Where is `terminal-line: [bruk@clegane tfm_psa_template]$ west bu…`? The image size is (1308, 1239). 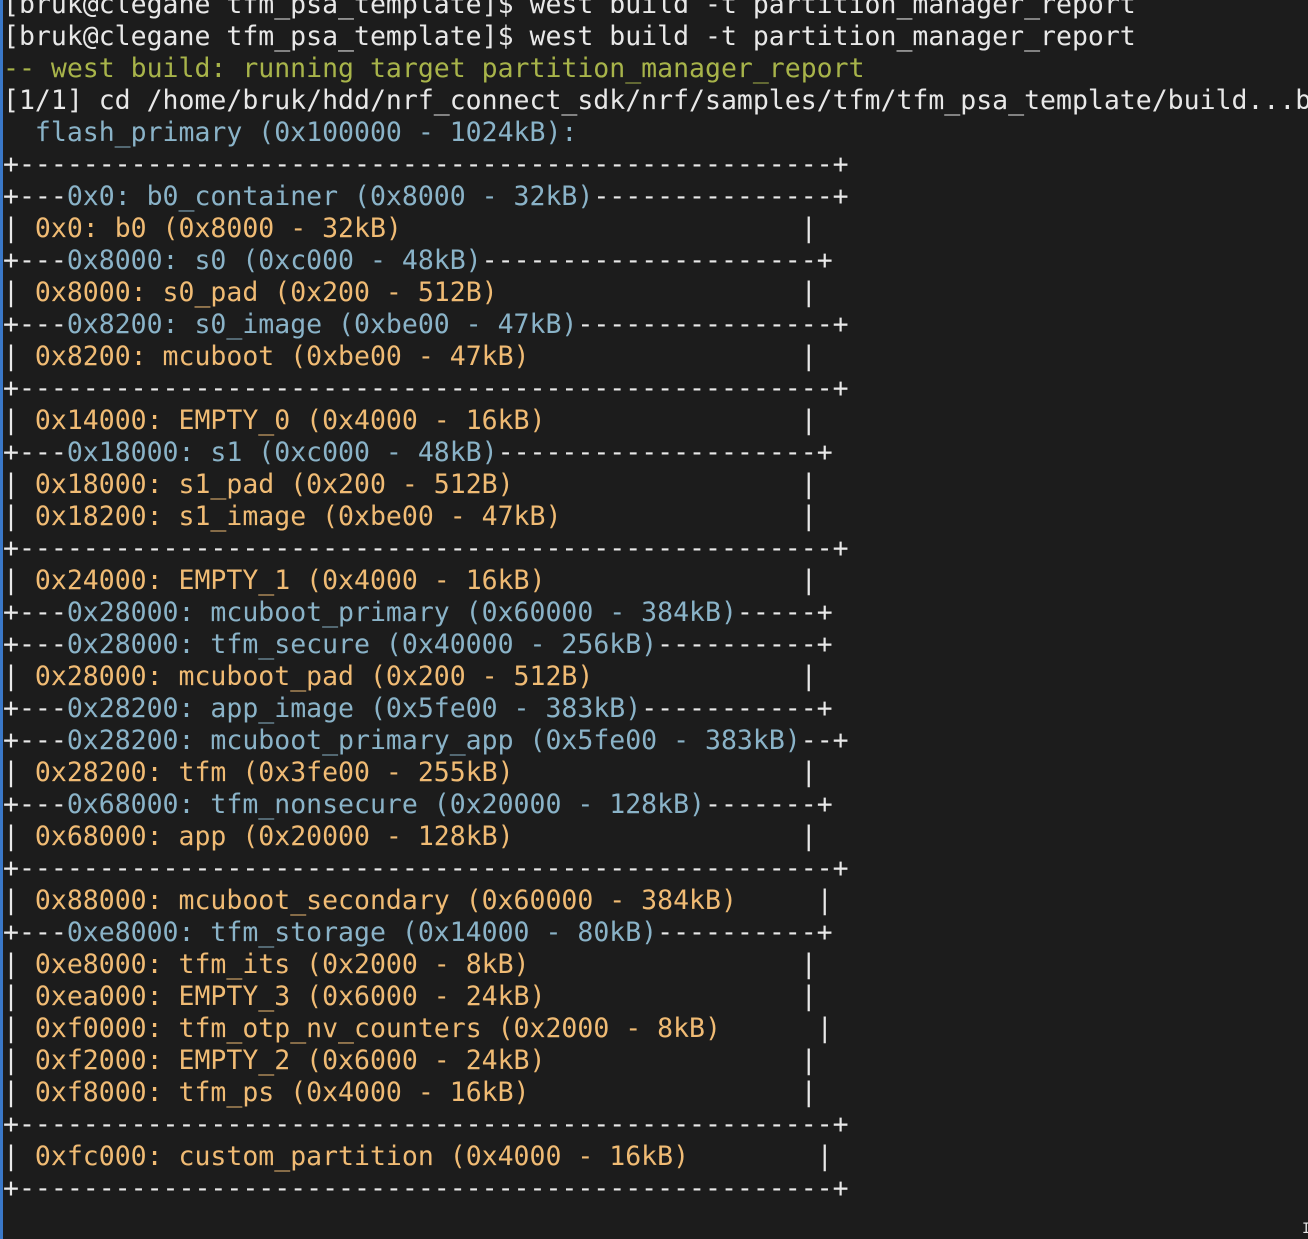 terminal-line: [bruk@clegane tfm_psa_template]$ west bu… is located at coordinates (655, 10).